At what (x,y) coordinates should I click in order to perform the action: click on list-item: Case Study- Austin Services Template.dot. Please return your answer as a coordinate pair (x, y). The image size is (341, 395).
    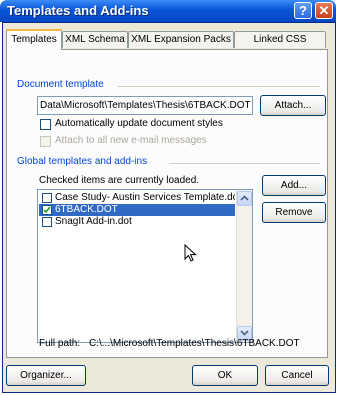
    Looking at the image, I should click on (137, 198).